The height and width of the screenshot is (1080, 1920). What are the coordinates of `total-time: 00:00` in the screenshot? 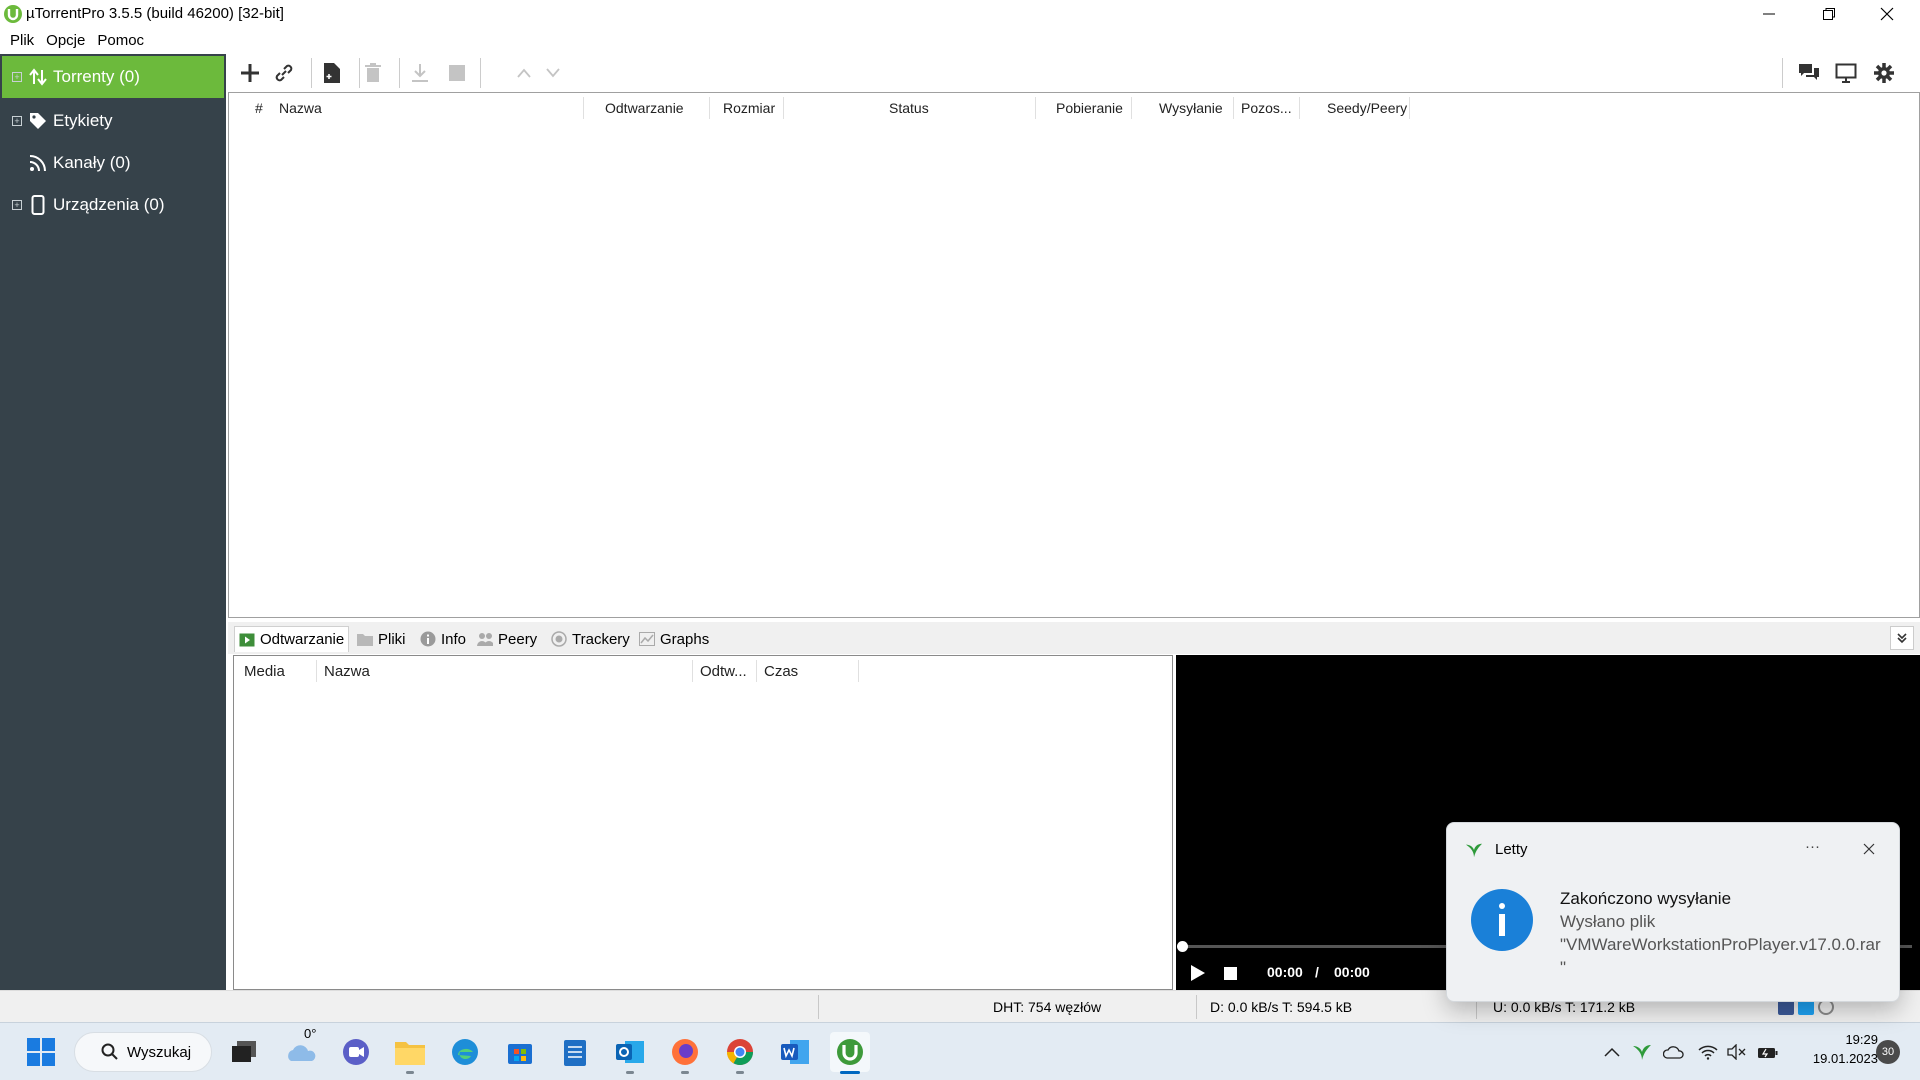 It's located at (1352, 972).